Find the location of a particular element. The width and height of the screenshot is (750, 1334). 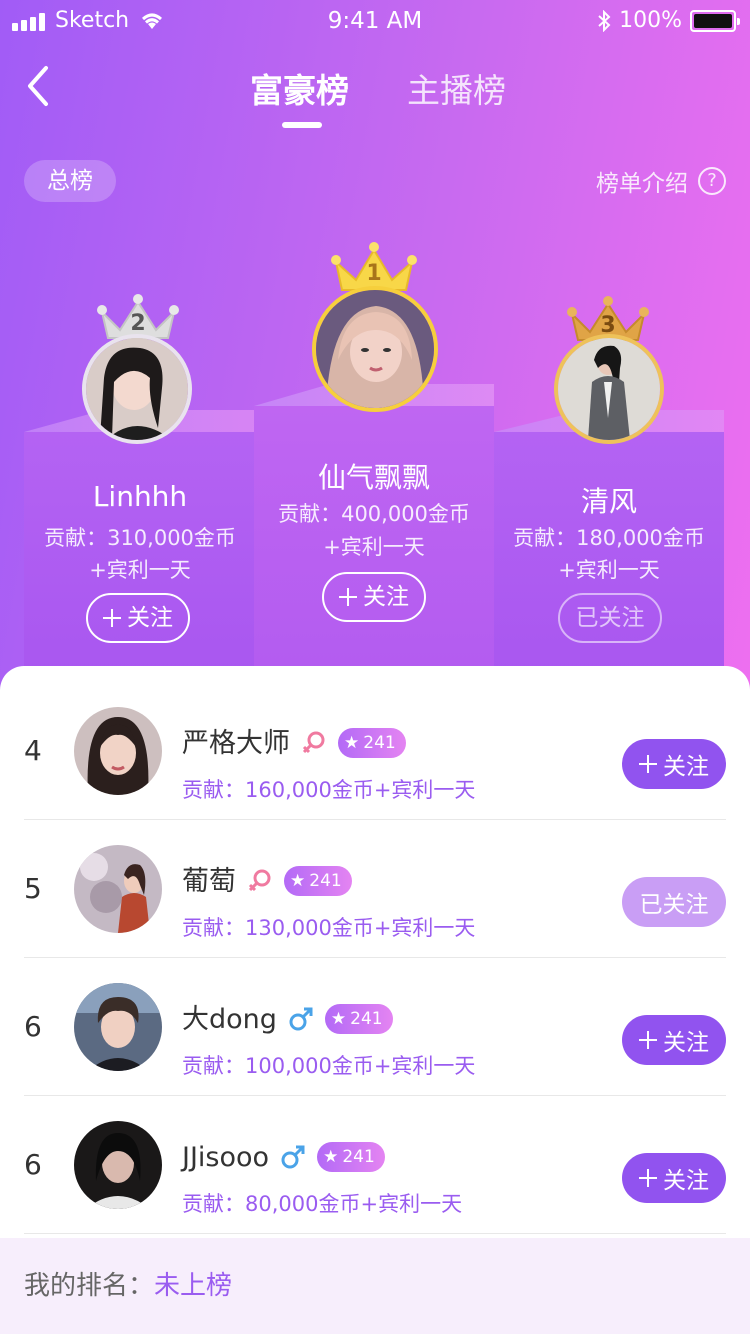

user-name: 严格大师 is located at coordinates (236, 743).